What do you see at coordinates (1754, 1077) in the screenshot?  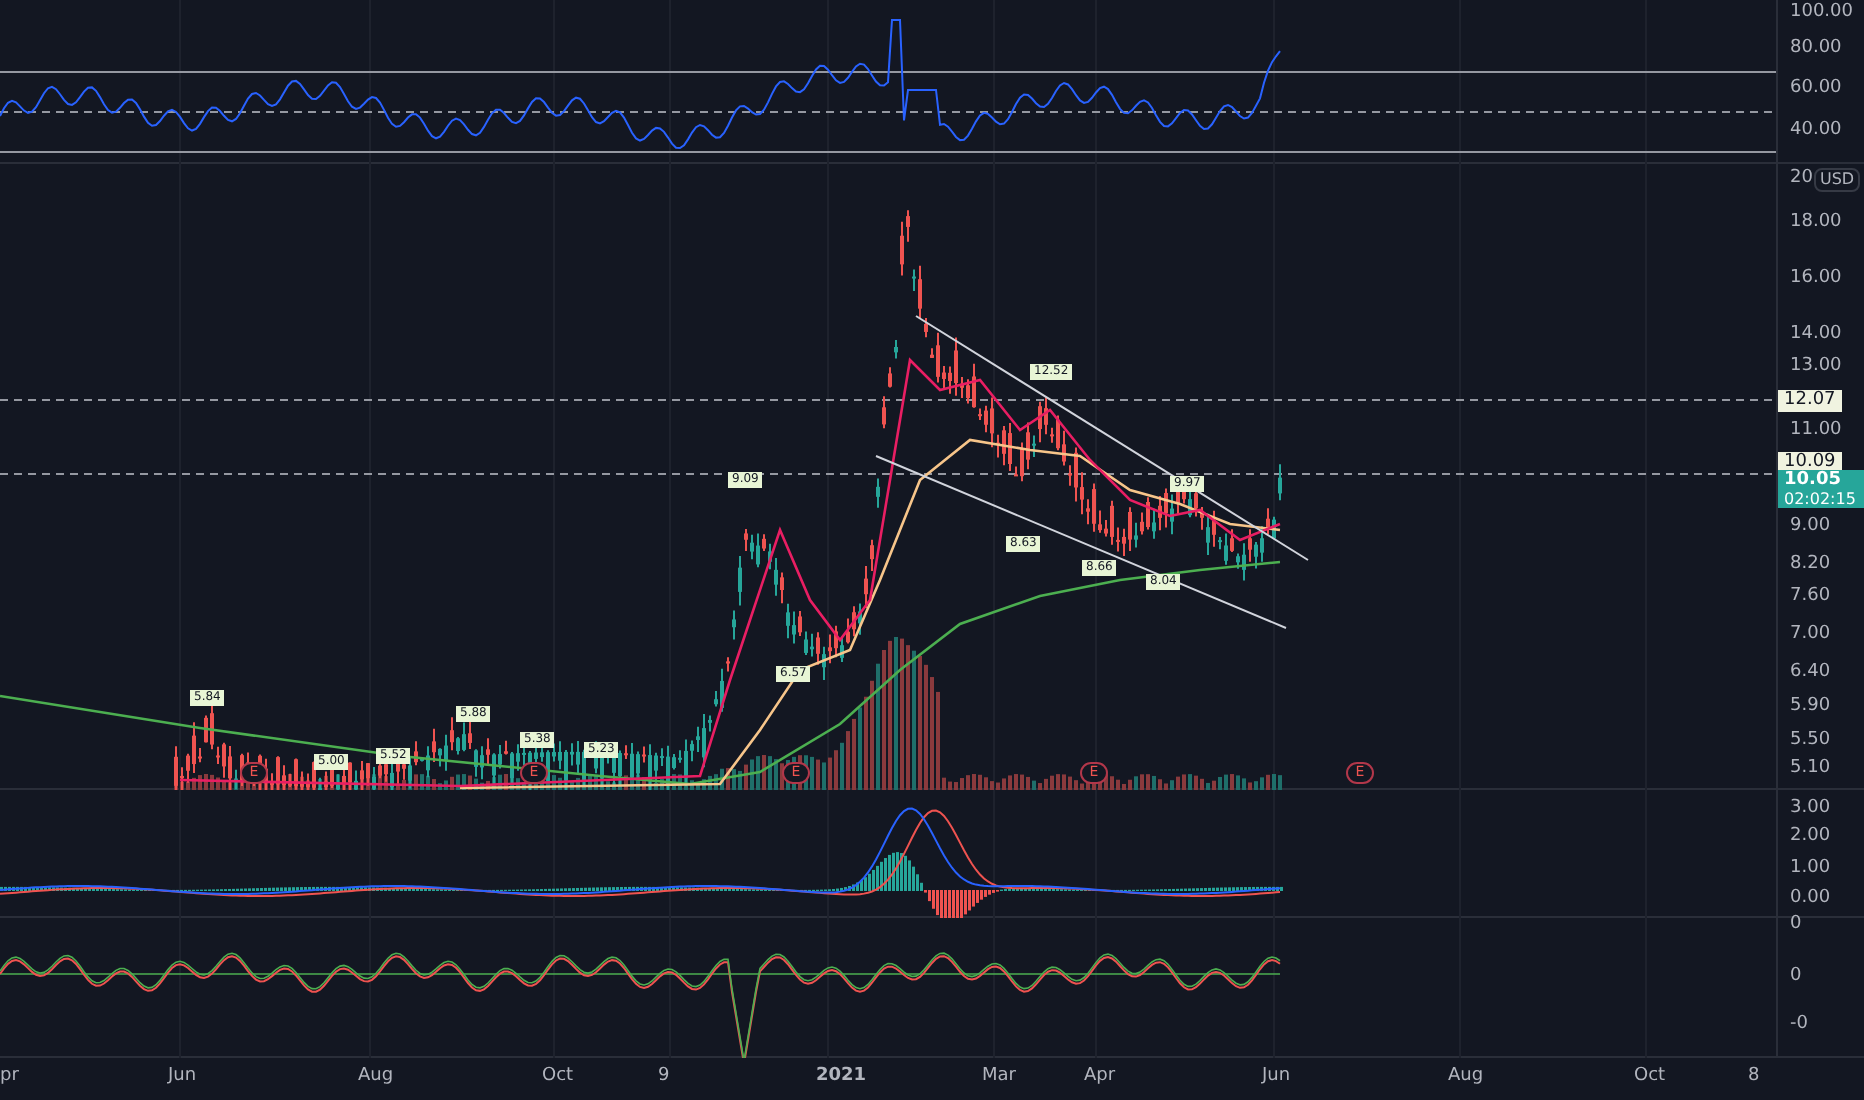 I see `time-label: 8` at bounding box center [1754, 1077].